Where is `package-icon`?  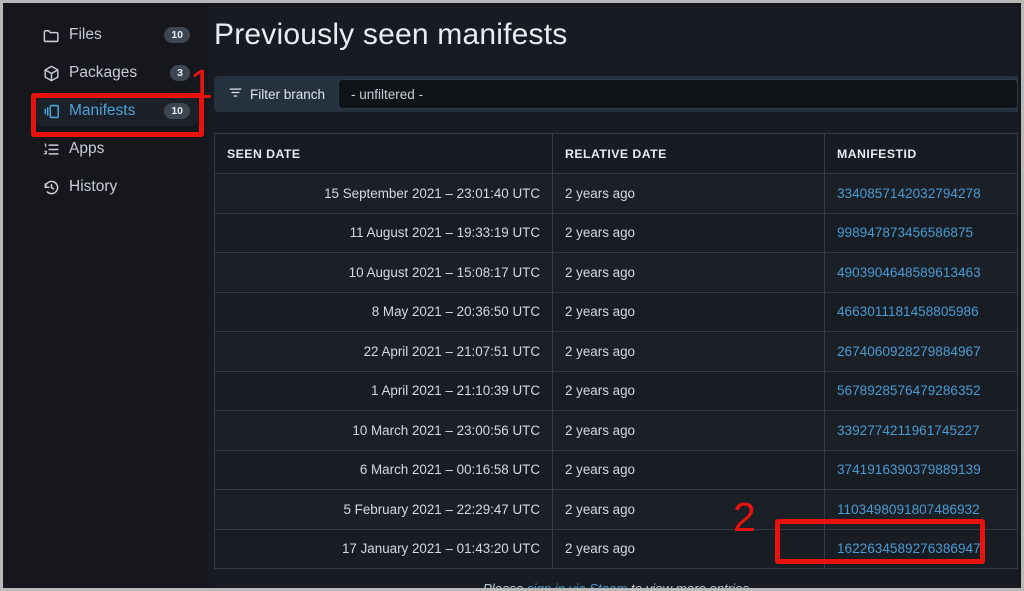 package-icon is located at coordinates (51, 73).